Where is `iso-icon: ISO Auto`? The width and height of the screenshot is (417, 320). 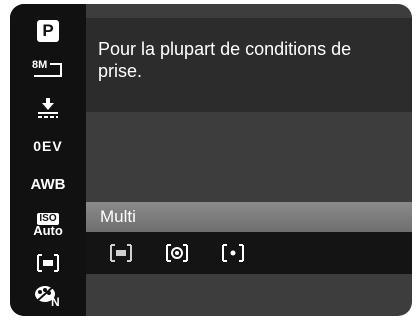
iso-icon: ISO Auto is located at coordinates (48, 225).